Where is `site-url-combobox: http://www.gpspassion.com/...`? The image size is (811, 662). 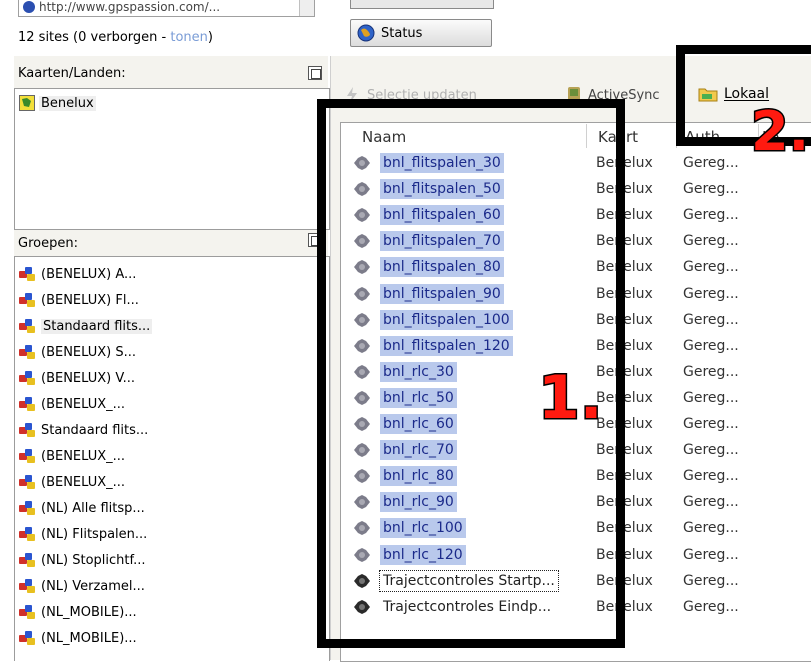
site-url-combobox: http://www.gpspassion.com/... is located at coordinates (166, 8).